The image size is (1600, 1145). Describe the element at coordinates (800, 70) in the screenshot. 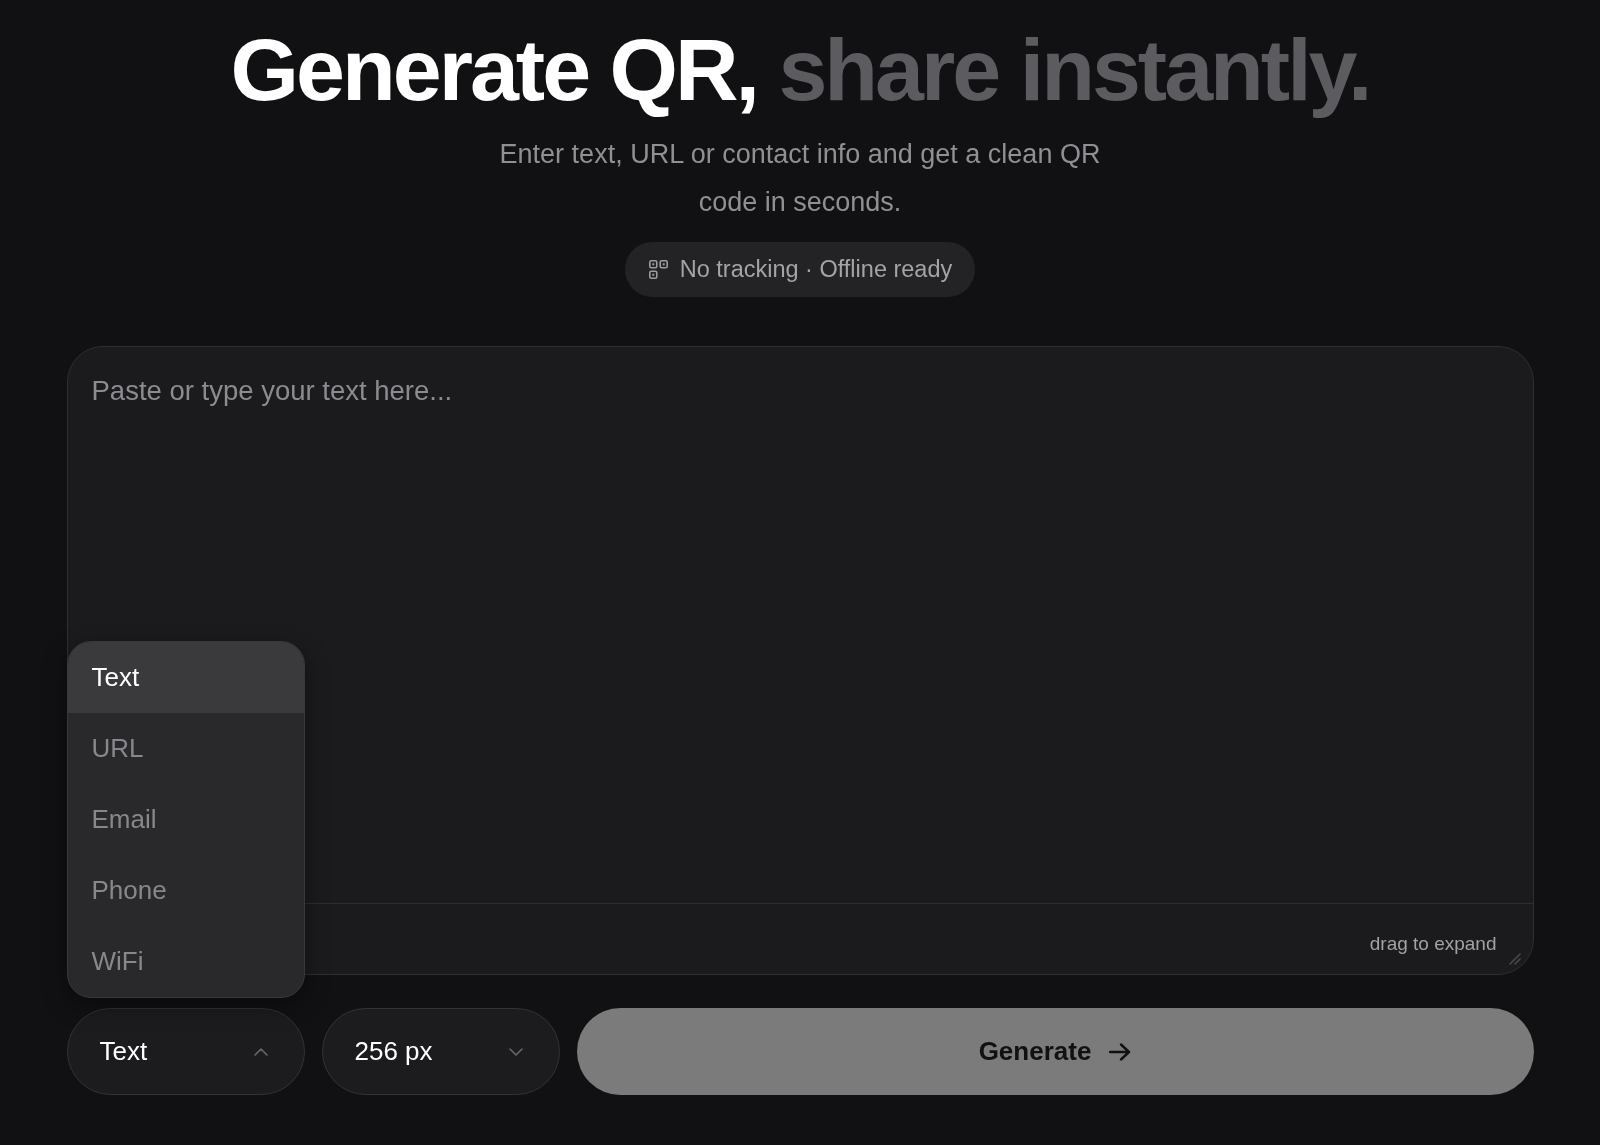

I see `hero-title: Generate QR, share instantly.` at that location.